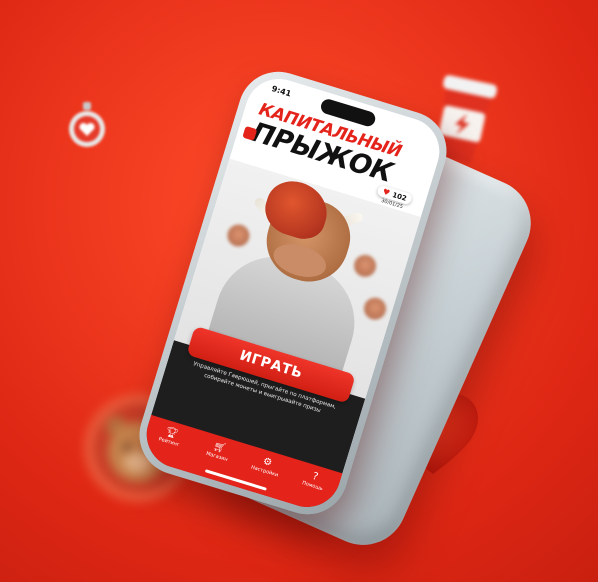  I want to click on ornament-icon, so click(87, 126).